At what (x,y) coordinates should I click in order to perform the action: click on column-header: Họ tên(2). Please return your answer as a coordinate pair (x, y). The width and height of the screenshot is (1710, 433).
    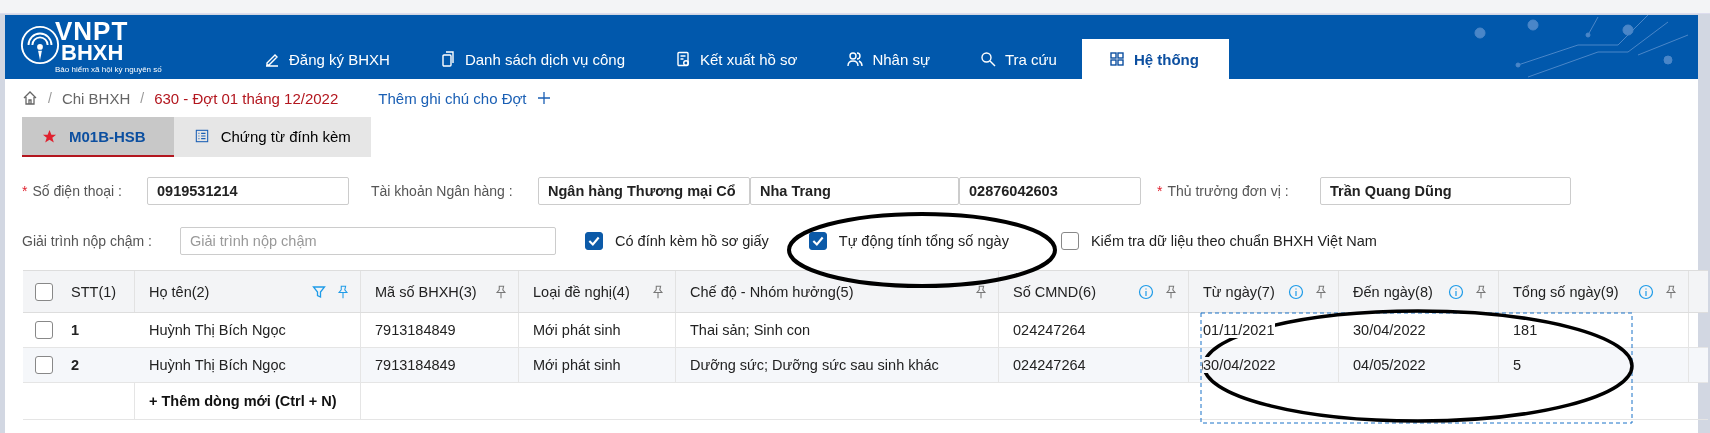
    Looking at the image, I should click on (179, 291).